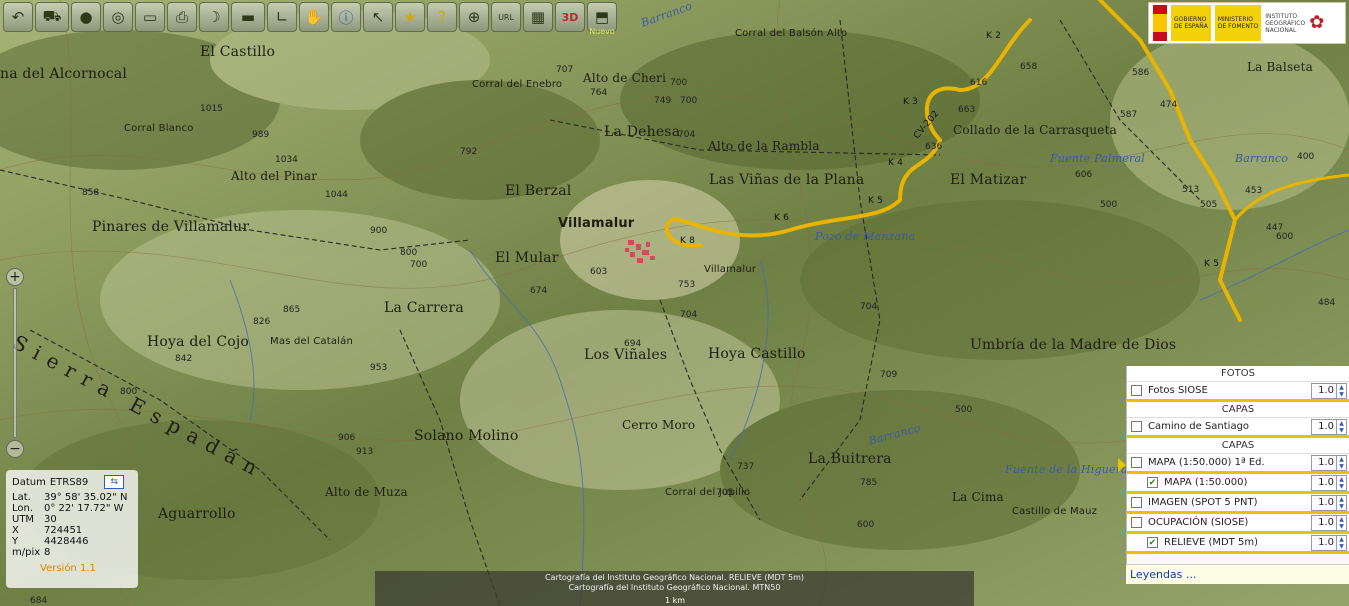 The width and height of the screenshot is (1349, 606). What do you see at coordinates (1238, 428) in the screenshot?
I see `layer-row-camino-santiago: Camino de Santiago 1.0 ▲ ▼` at bounding box center [1238, 428].